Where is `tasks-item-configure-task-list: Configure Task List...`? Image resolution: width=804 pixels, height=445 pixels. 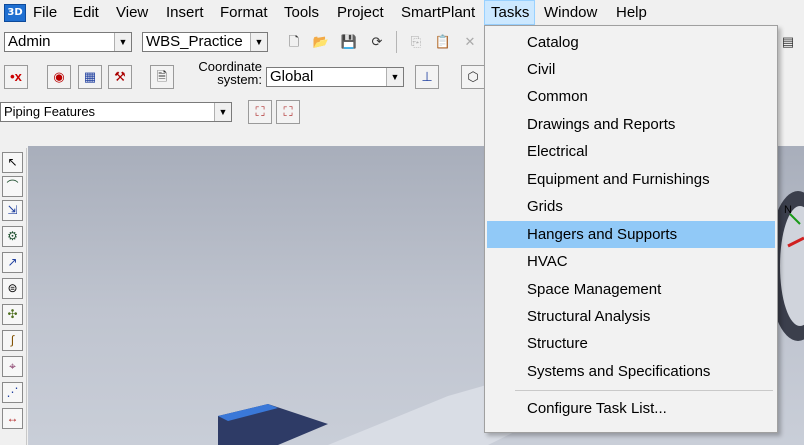 tasks-item-configure-task-list: Configure Task List... is located at coordinates (631, 408).